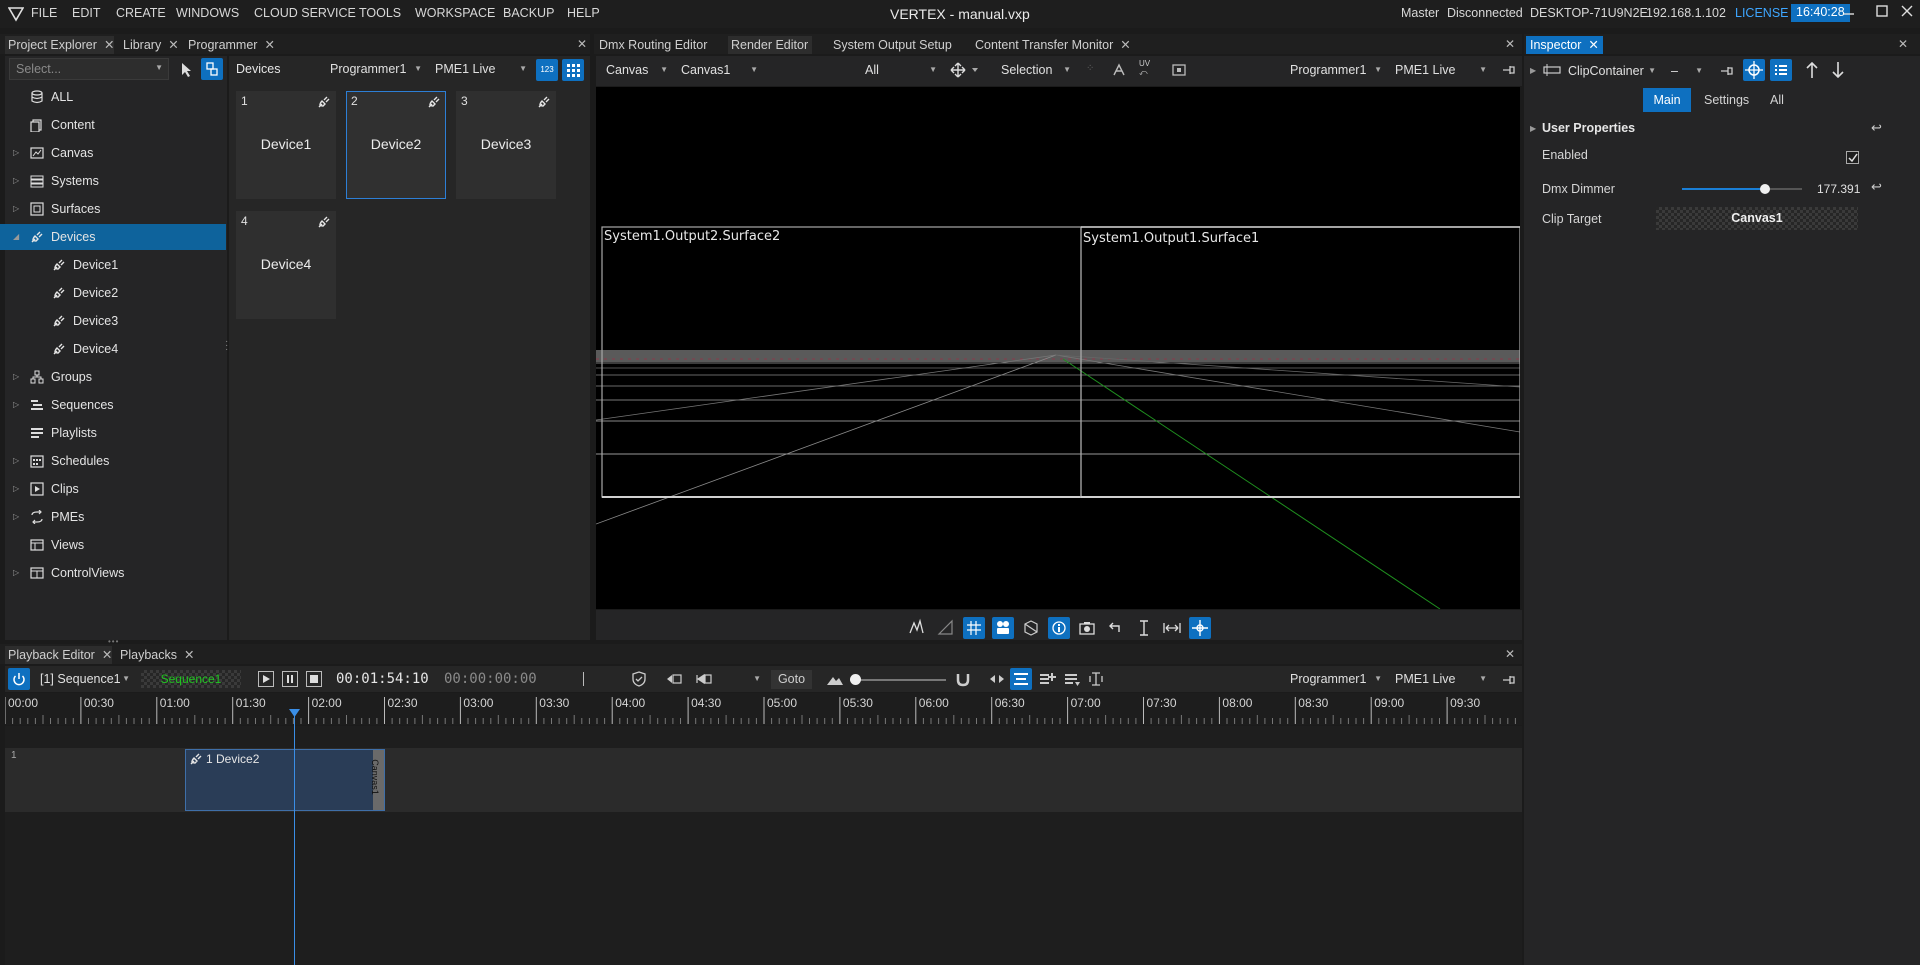 The width and height of the screenshot is (1920, 965). What do you see at coordinates (963, 679) in the screenshot?
I see `snap-magnet-icon` at bounding box center [963, 679].